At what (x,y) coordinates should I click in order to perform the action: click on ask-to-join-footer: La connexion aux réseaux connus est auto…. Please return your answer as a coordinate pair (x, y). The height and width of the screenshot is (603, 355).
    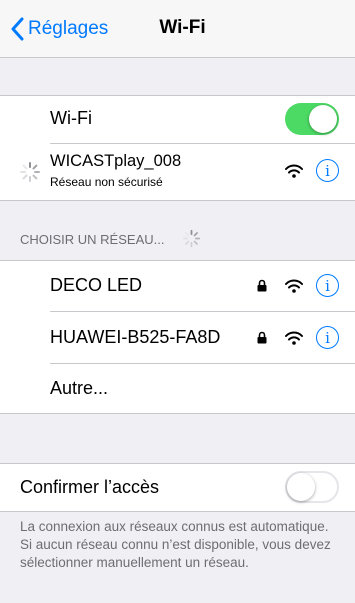
    Looking at the image, I should click on (175, 544).